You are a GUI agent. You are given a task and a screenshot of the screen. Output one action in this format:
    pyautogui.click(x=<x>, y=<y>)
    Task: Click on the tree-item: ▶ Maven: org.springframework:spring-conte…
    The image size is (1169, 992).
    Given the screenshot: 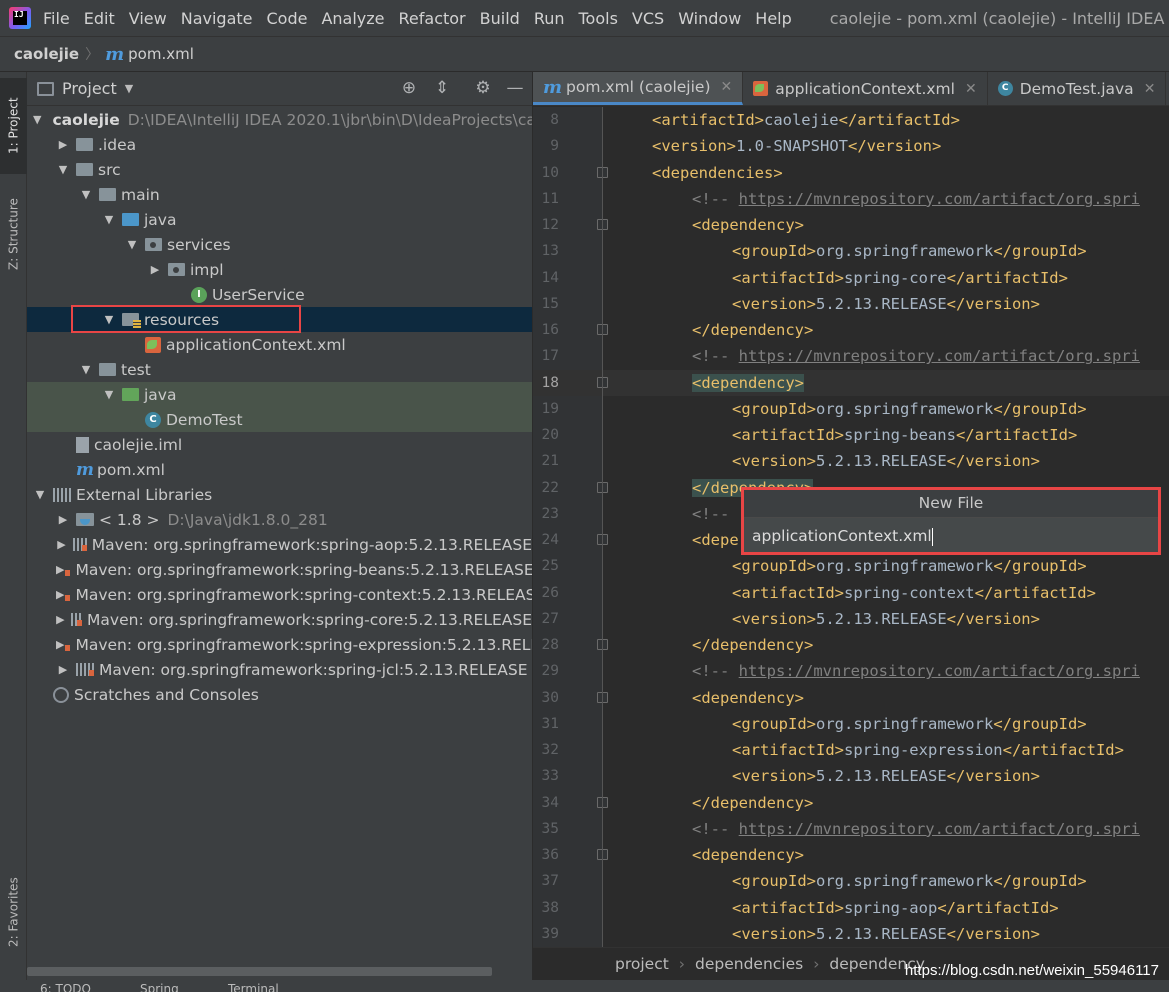 What is the action you would take?
    pyautogui.click(x=279, y=594)
    